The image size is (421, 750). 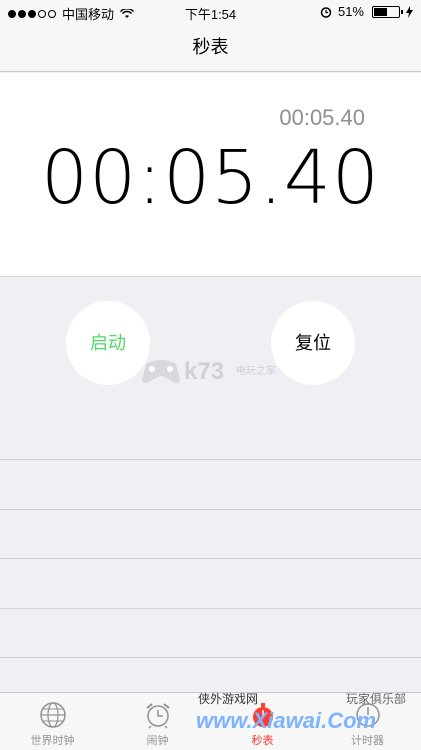 I want to click on nav-bar: 秒表, so click(x=210, y=47).